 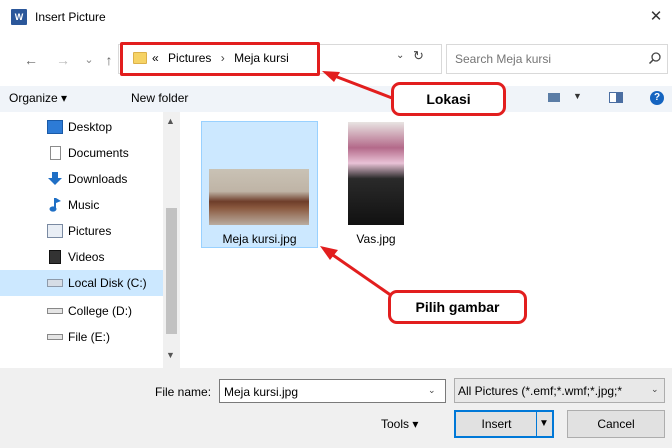 What do you see at coordinates (98, 153) in the screenshot?
I see `sidebar-item-label: Documents` at bounding box center [98, 153].